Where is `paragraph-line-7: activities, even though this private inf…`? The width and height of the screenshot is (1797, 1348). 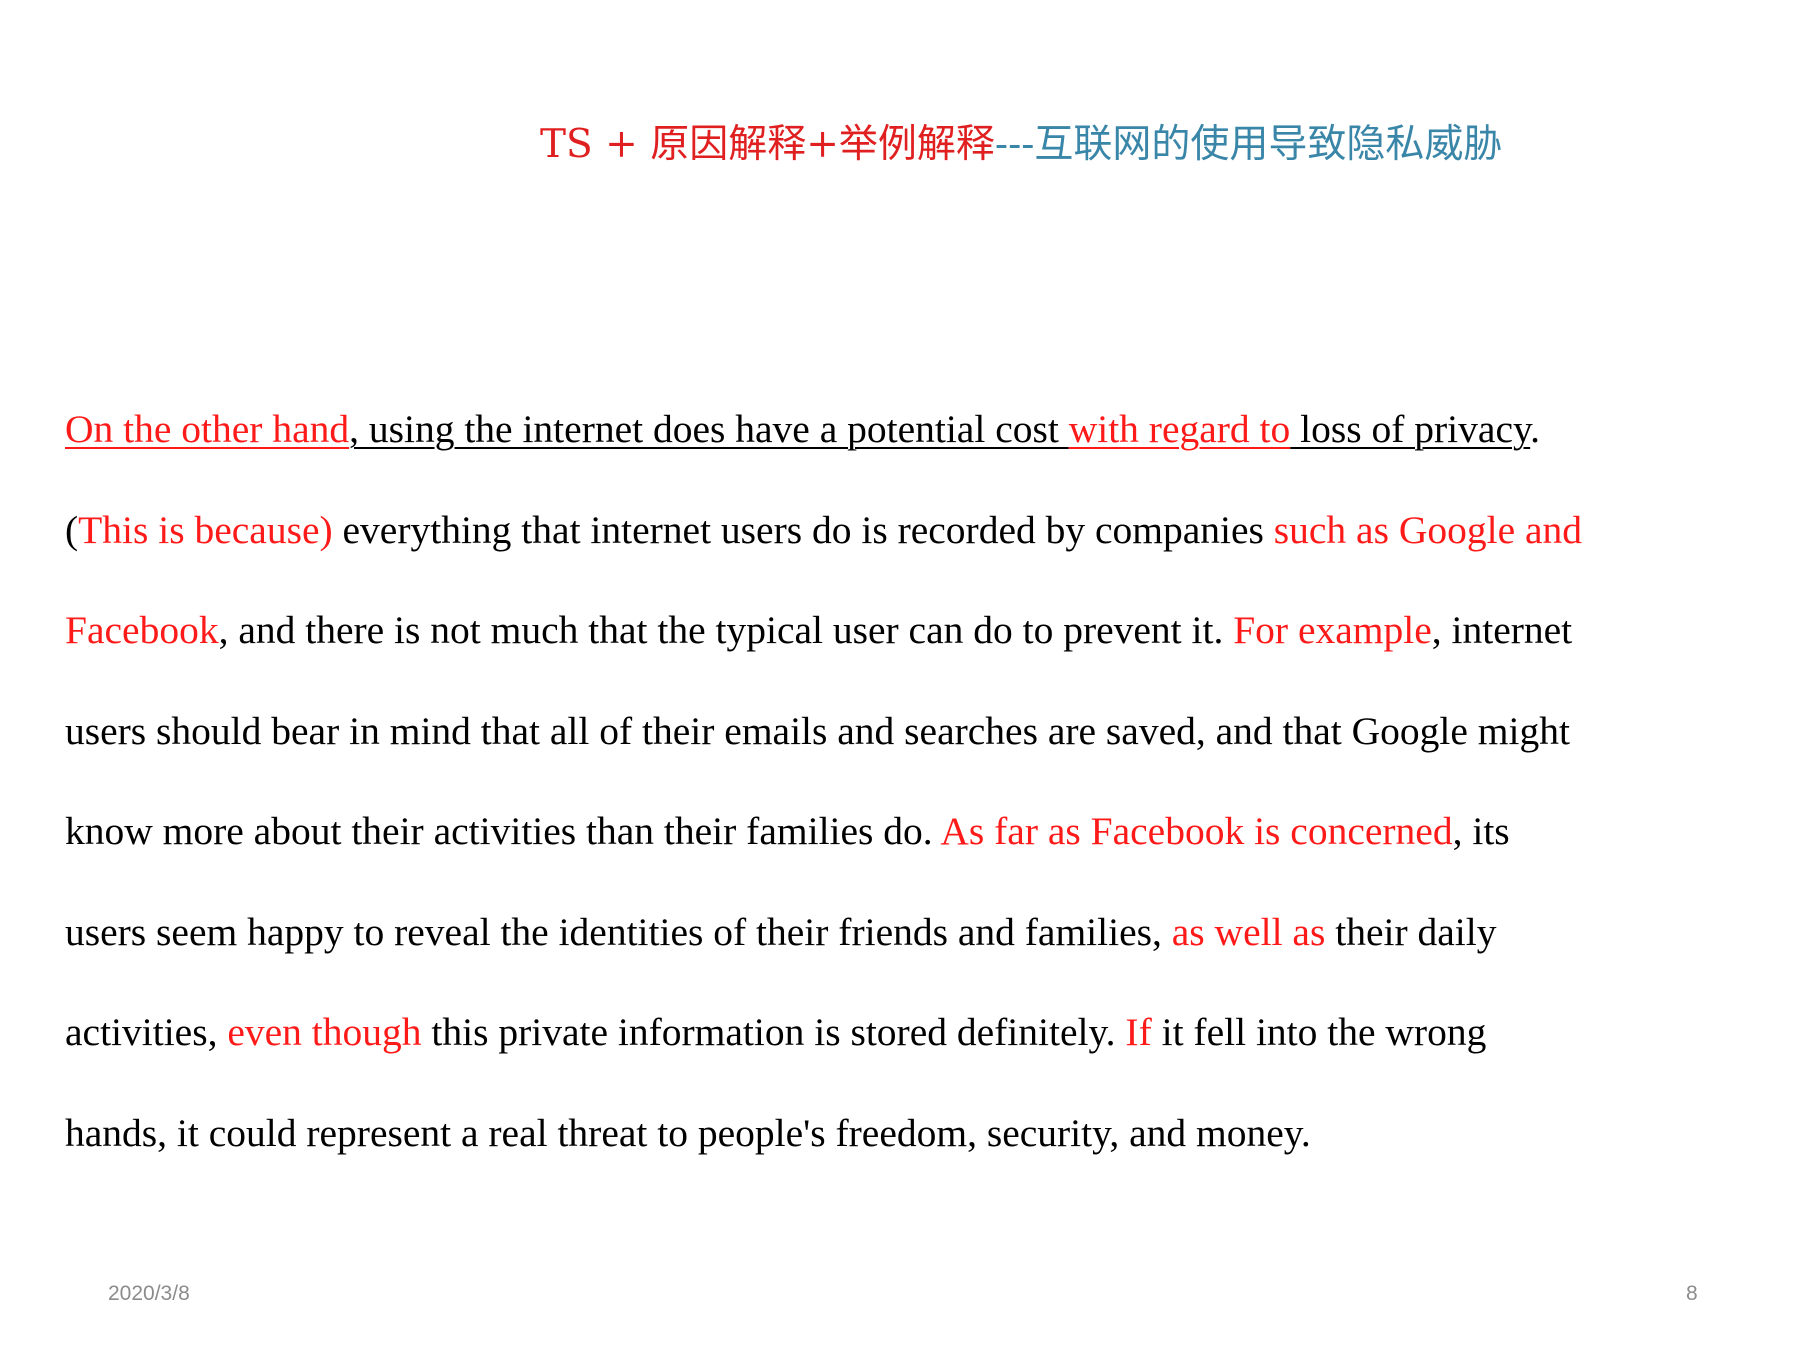
paragraph-line-7: activities, even though this private inf… is located at coordinates (915, 1047).